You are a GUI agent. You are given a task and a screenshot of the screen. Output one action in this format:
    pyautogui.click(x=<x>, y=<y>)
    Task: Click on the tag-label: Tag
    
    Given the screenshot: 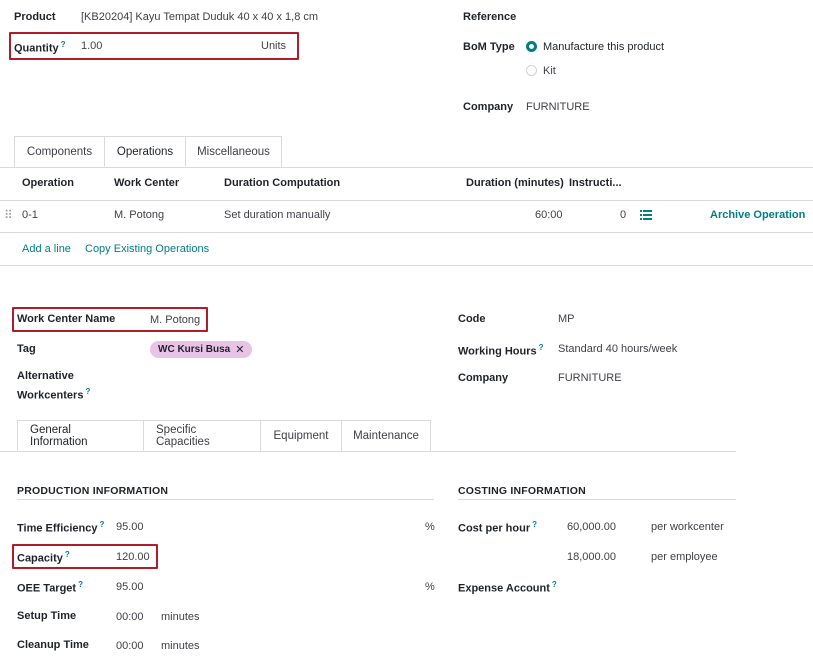 What is the action you would take?
    pyautogui.click(x=26, y=349)
    